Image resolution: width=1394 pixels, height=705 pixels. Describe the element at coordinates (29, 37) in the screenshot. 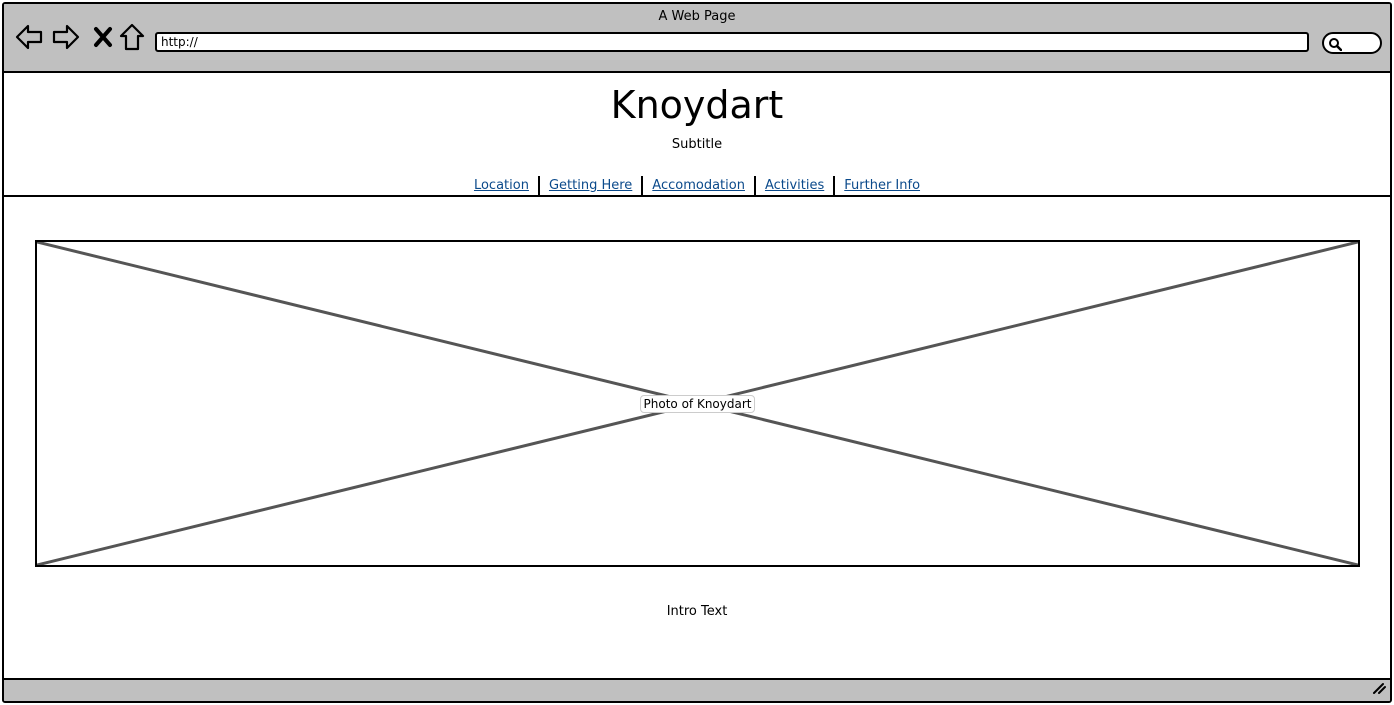

I see `back-arrow-icon` at that location.